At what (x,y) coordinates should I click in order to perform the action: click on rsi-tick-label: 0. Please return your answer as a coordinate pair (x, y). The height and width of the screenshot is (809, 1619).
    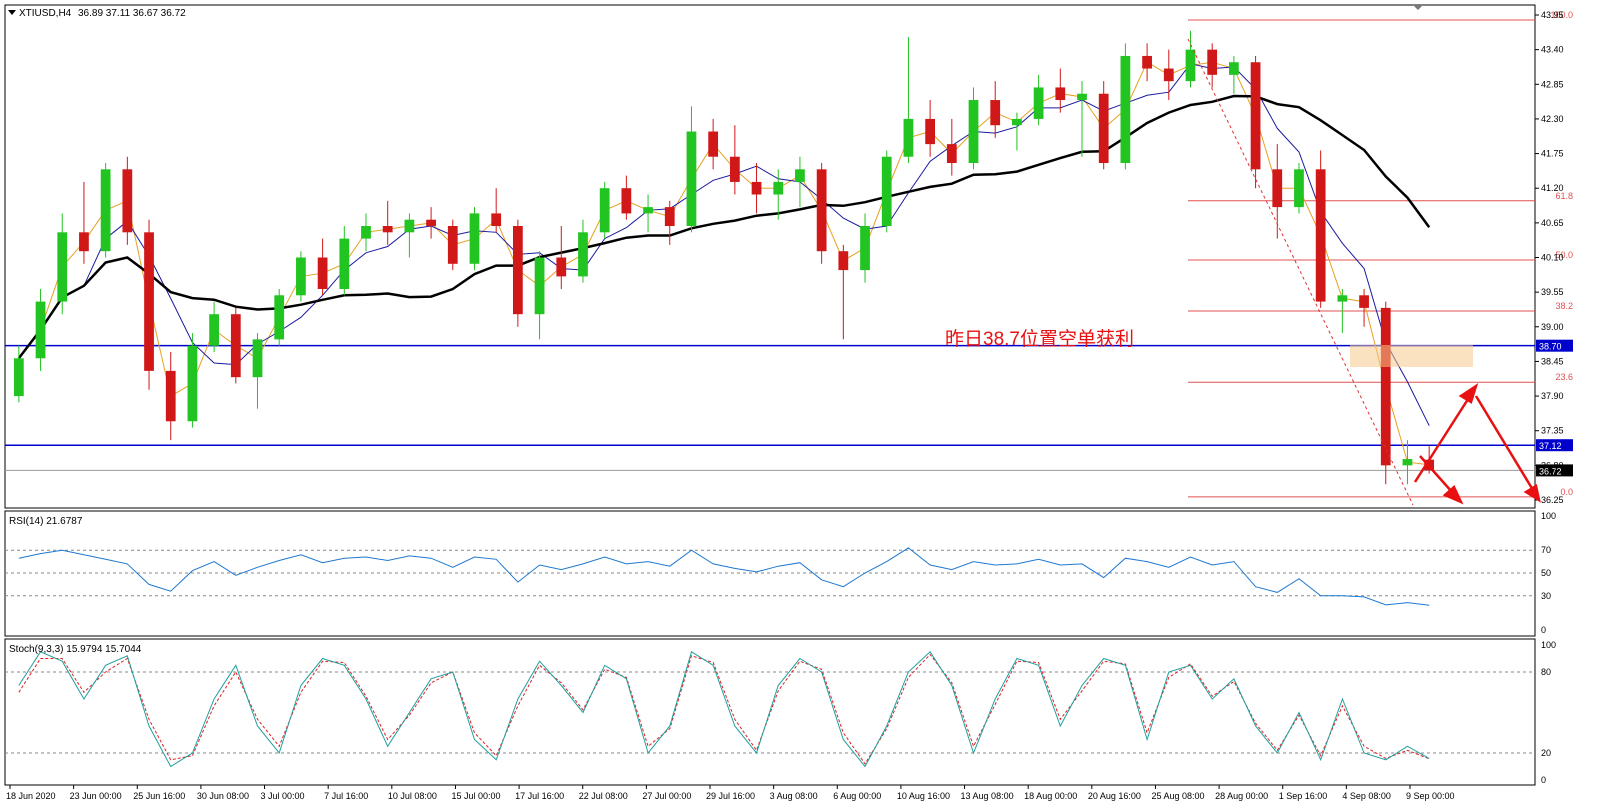
    Looking at the image, I should click on (1543, 630).